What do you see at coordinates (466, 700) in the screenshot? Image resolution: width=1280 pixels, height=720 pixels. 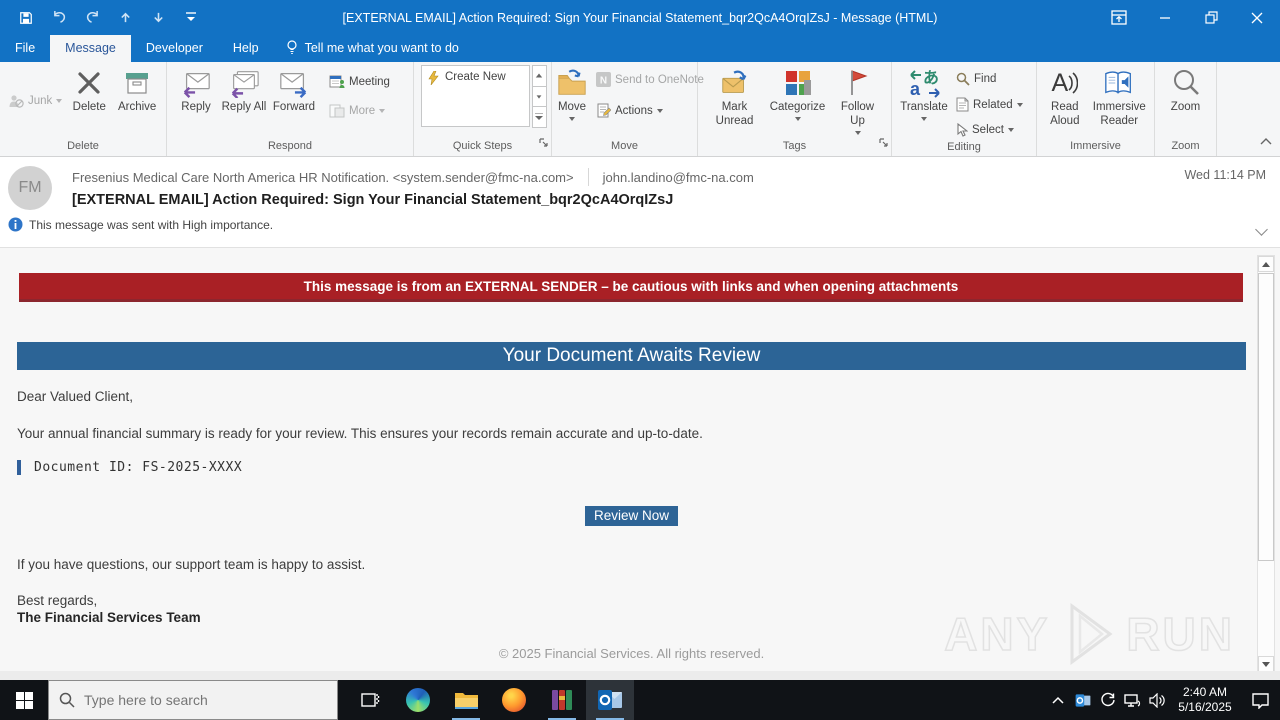 I see `taskbar-file-explorer-button` at bounding box center [466, 700].